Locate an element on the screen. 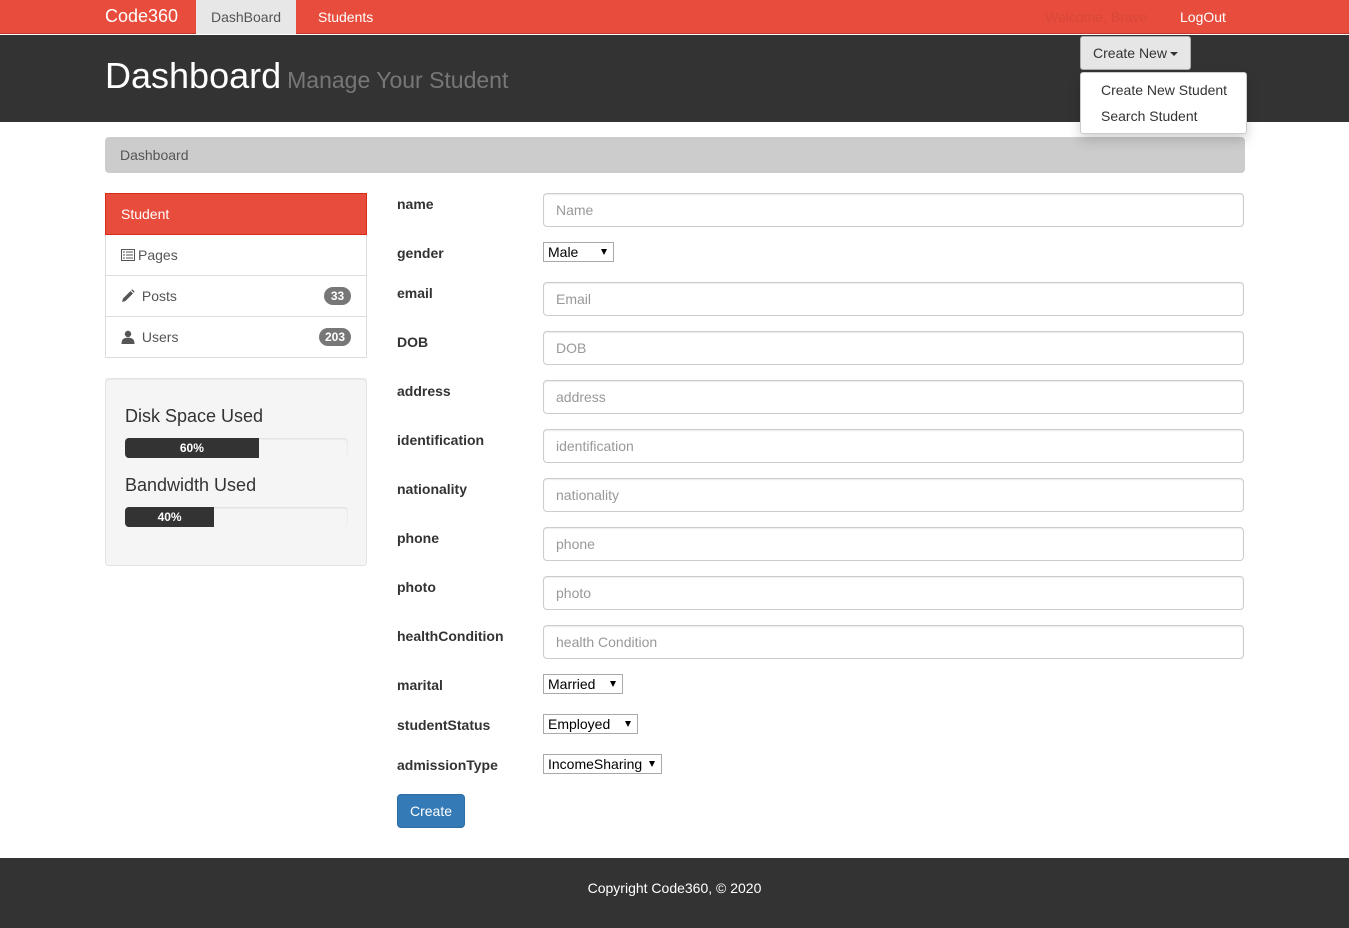  bandwidth-heading: Bandwidth Used is located at coordinates (191, 485).